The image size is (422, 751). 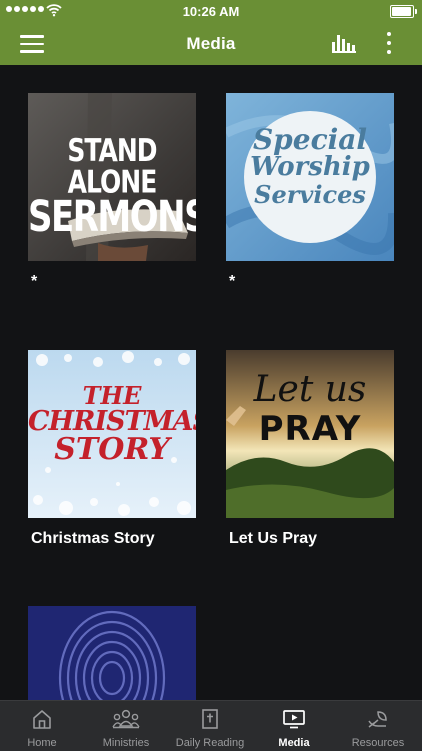 I want to click on bible-icon, so click(x=210, y=719).